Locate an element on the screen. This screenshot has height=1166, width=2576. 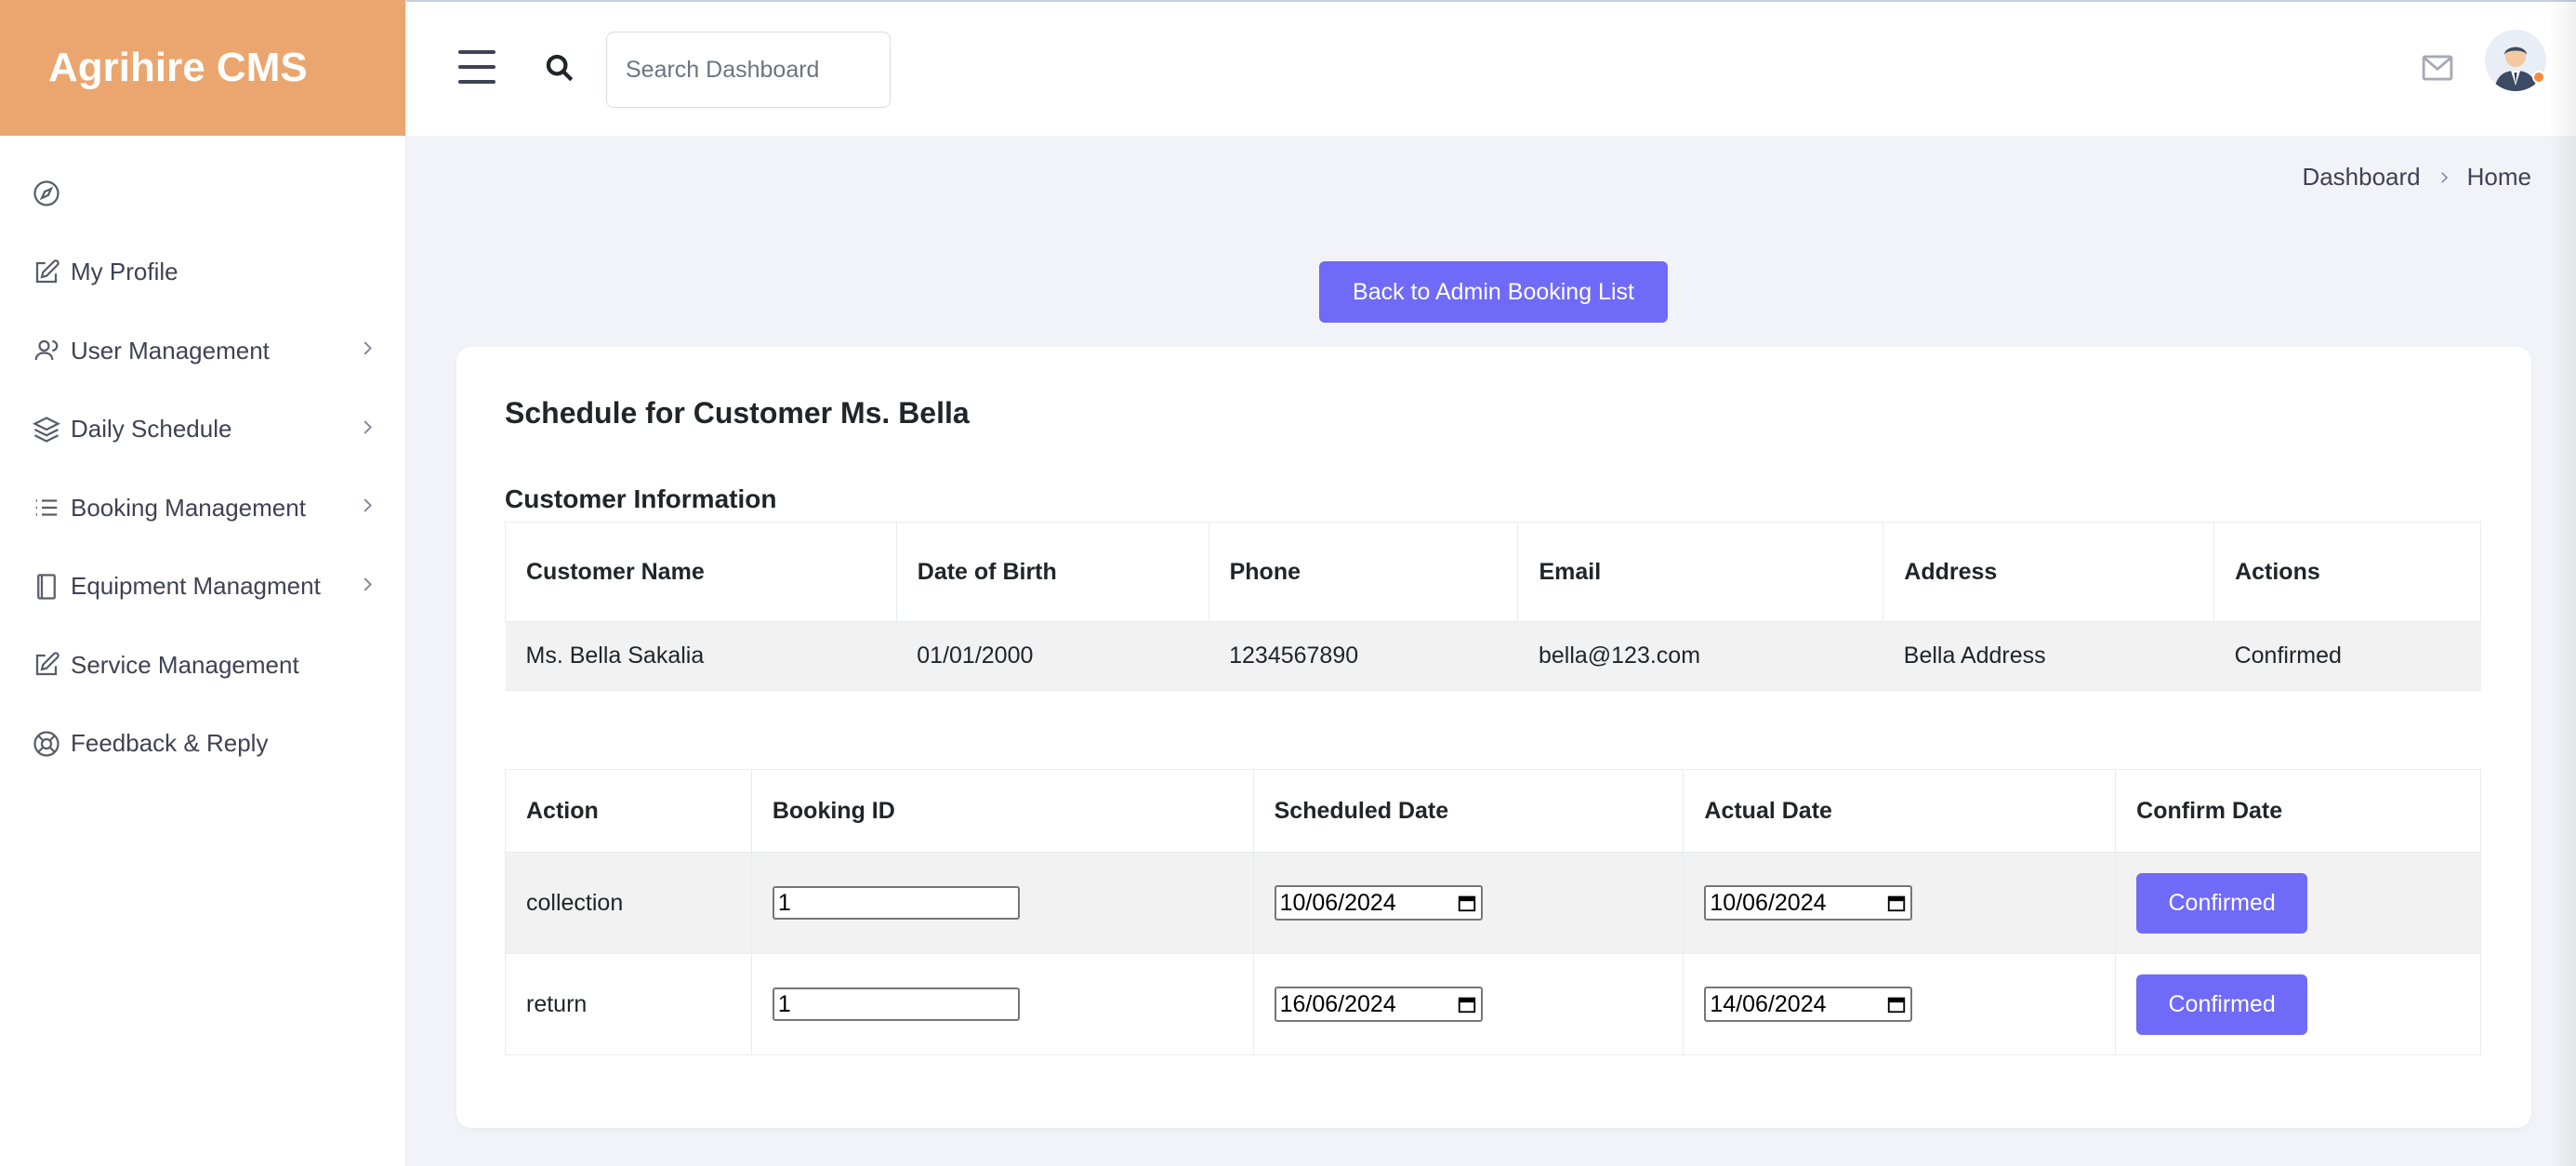
actual-date-input: 14/06/2024 is located at coordinates (1808, 1004).